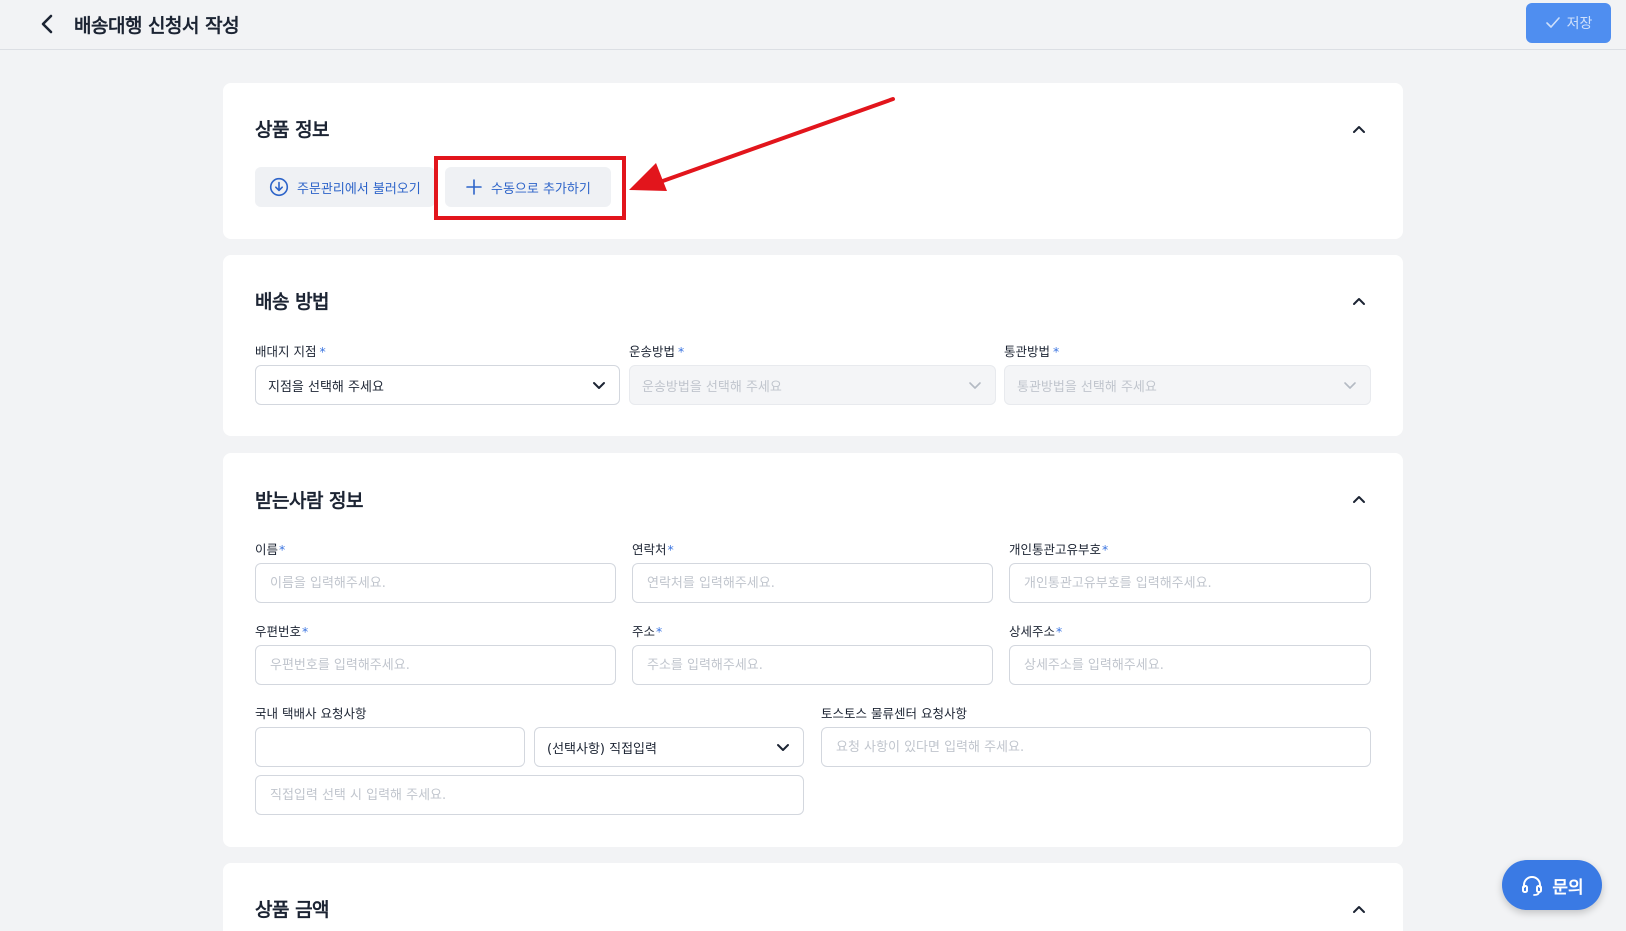 Image resolution: width=1626 pixels, height=931 pixels. Describe the element at coordinates (292, 130) in the screenshot. I see `product-info-title: 상품 정보` at that location.